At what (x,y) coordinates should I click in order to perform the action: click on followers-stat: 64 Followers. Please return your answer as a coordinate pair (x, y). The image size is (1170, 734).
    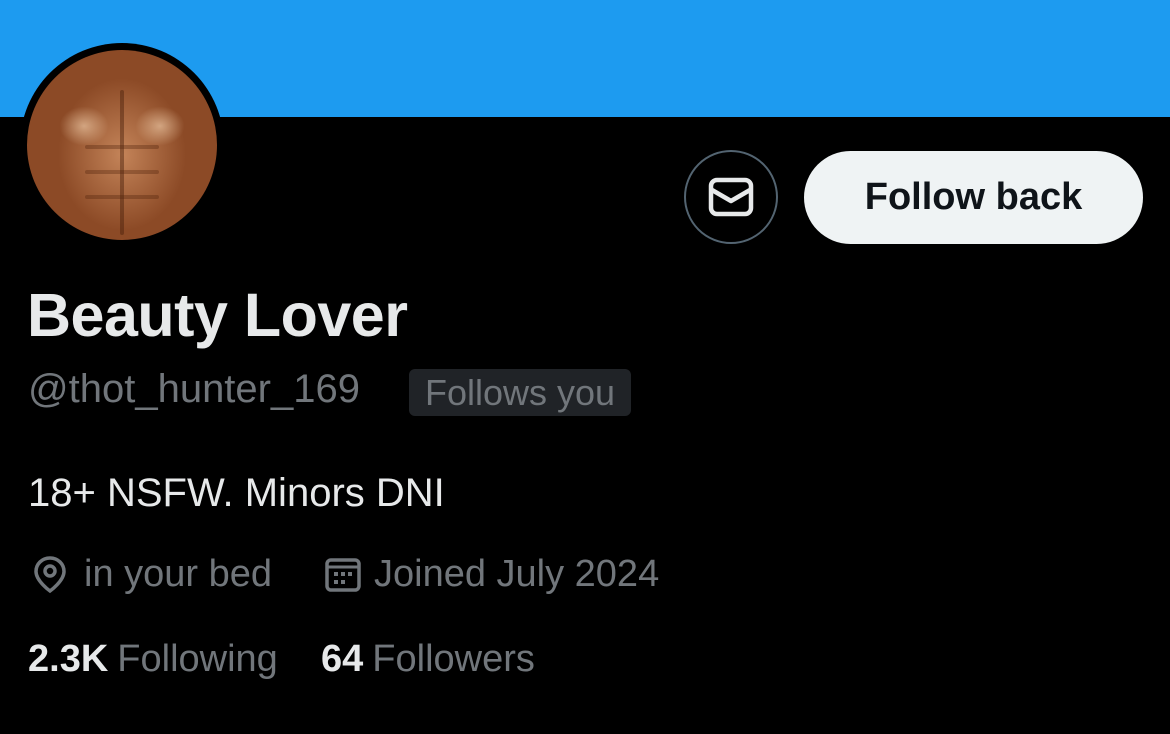
    Looking at the image, I should click on (428, 659).